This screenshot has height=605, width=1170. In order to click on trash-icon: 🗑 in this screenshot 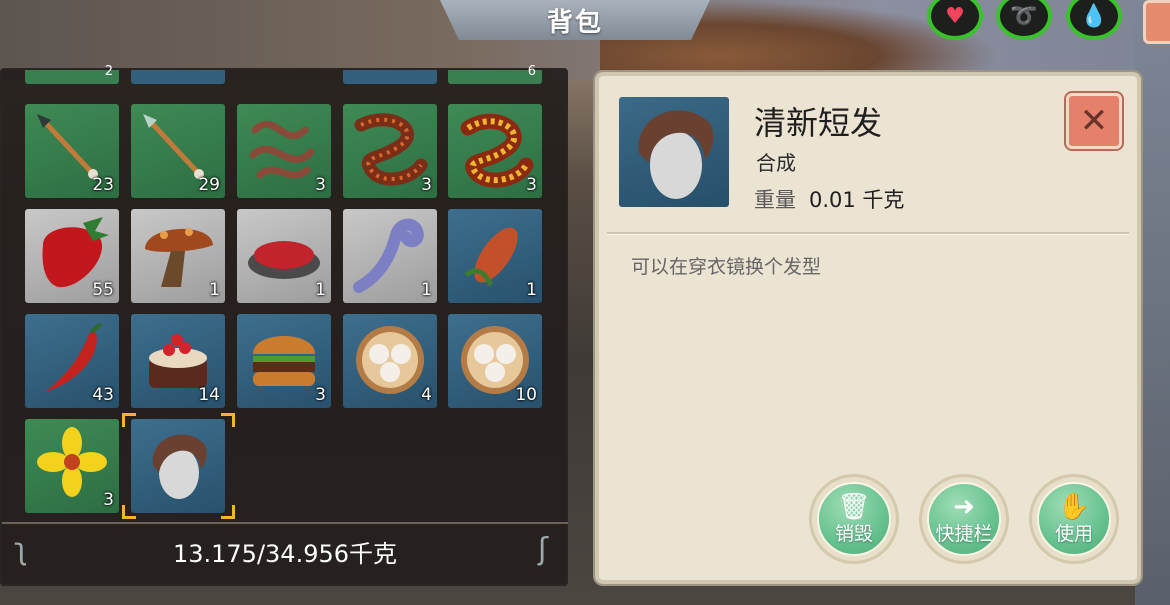, I will do `click(854, 507)`.